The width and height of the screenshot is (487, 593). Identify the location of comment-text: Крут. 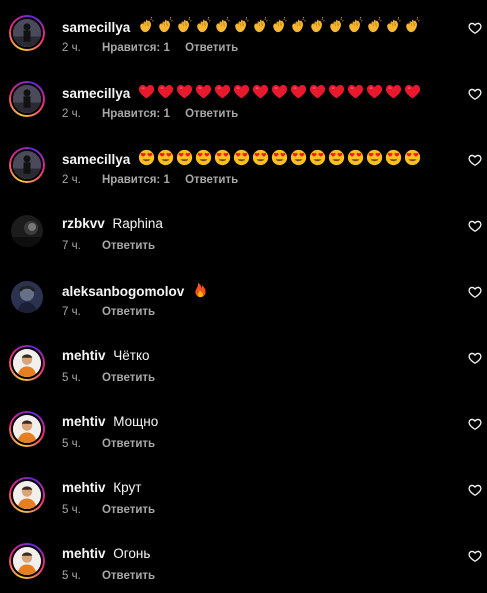
(127, 487).